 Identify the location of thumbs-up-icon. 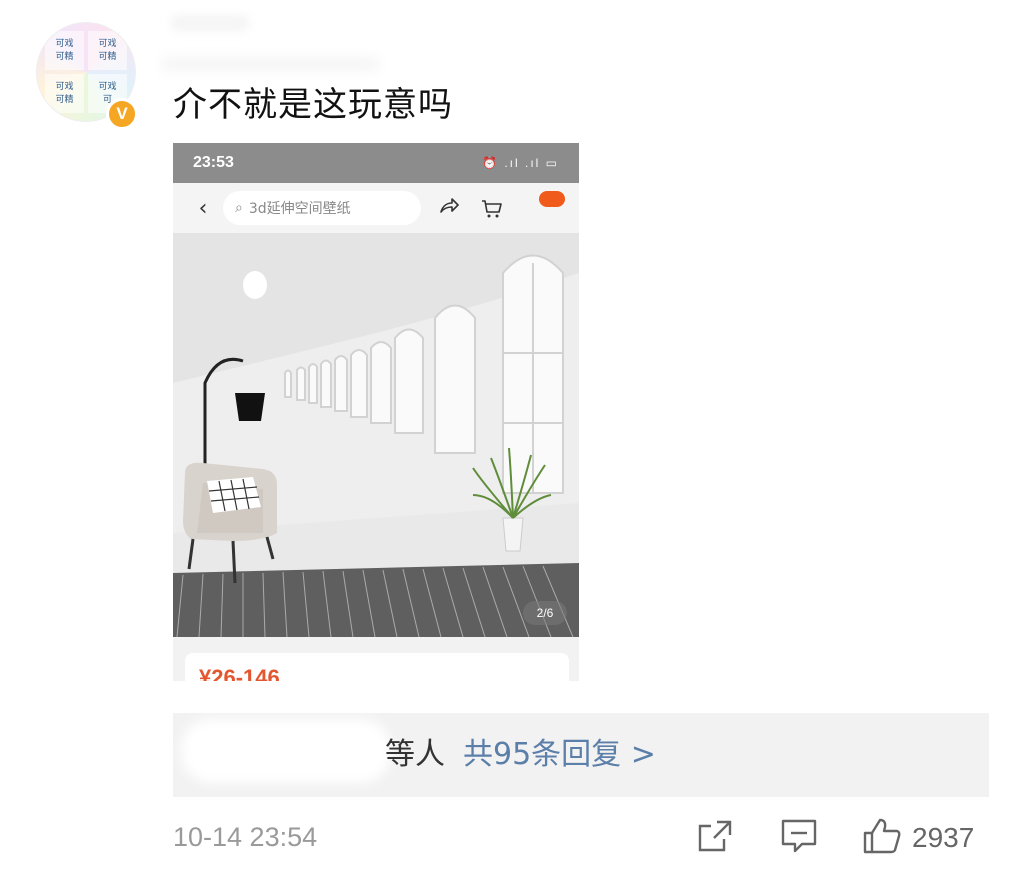
(882, 838).